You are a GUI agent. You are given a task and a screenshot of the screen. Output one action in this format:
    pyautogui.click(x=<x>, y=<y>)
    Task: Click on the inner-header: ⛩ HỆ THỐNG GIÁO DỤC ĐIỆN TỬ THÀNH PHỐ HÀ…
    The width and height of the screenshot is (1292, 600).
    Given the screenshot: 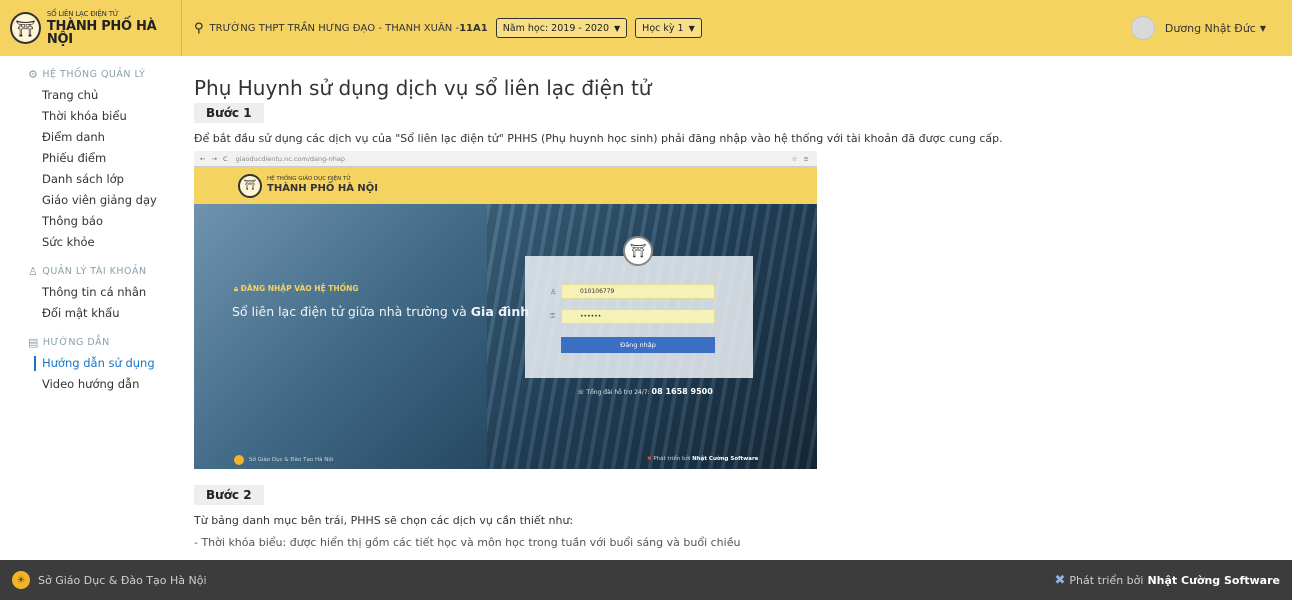 What is the action you would take?
    pyautogui.click(x=505, y=185)
    